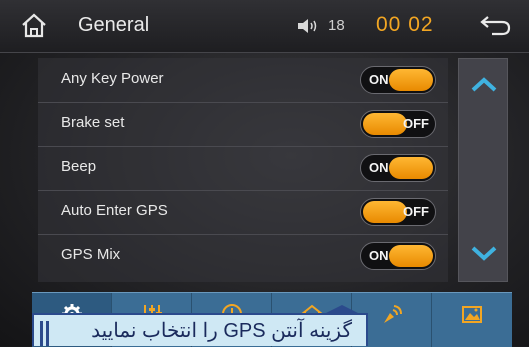 The height and width of the screenshot is (347, 529). What do you see at coordinates (93, 122) in the screenshot?
I see `setting-label: Brake set` at bounding box center [93, 122].